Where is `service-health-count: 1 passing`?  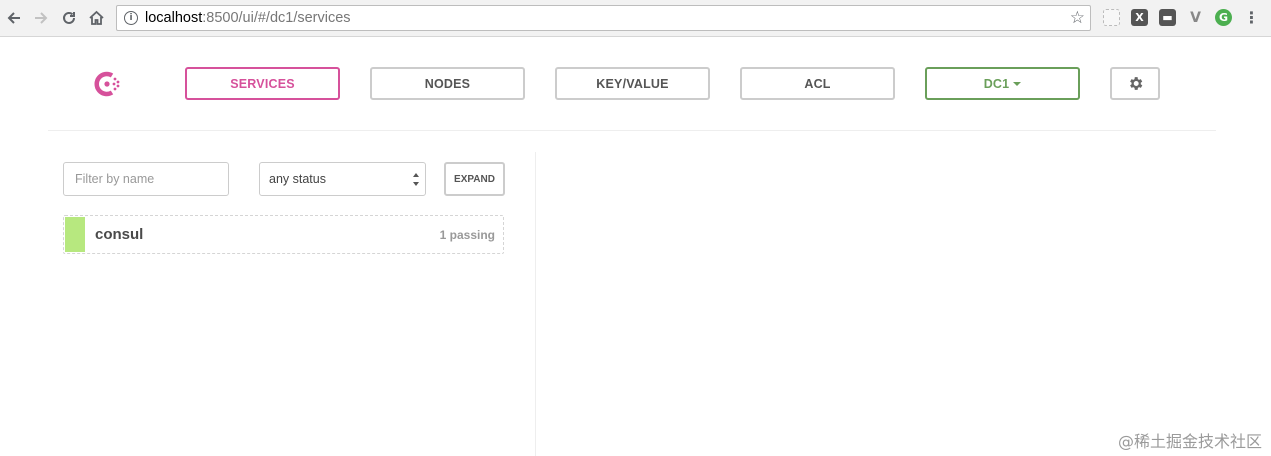 service-health-count: 1 passing is located at coordinates (467, 235).